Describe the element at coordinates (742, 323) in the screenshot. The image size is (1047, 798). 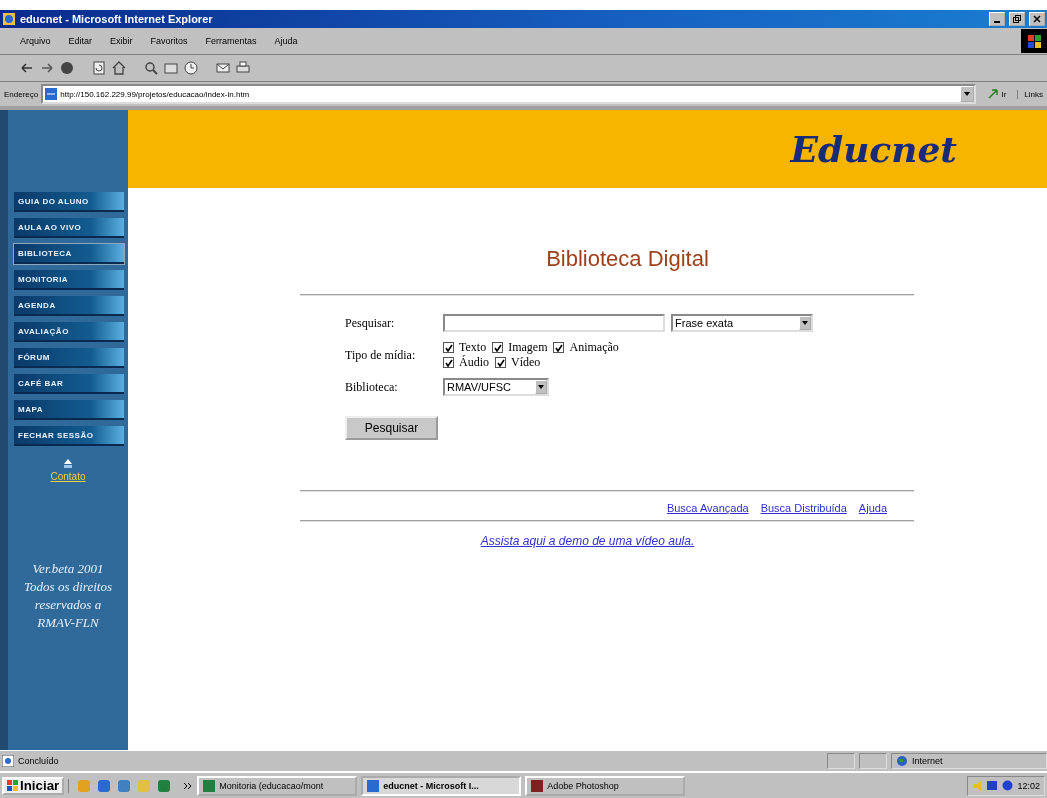
I see `mode-dropdown: Frase exata` at that location.